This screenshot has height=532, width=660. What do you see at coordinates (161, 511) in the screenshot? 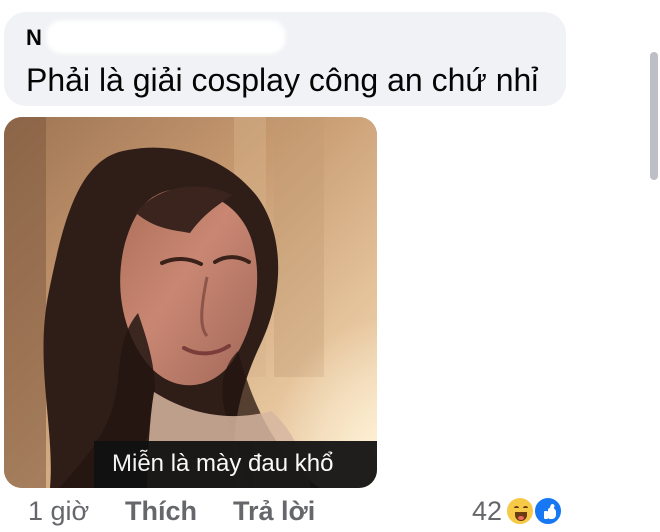
I see `like-button: Thích` at bounding box center [161, 511].